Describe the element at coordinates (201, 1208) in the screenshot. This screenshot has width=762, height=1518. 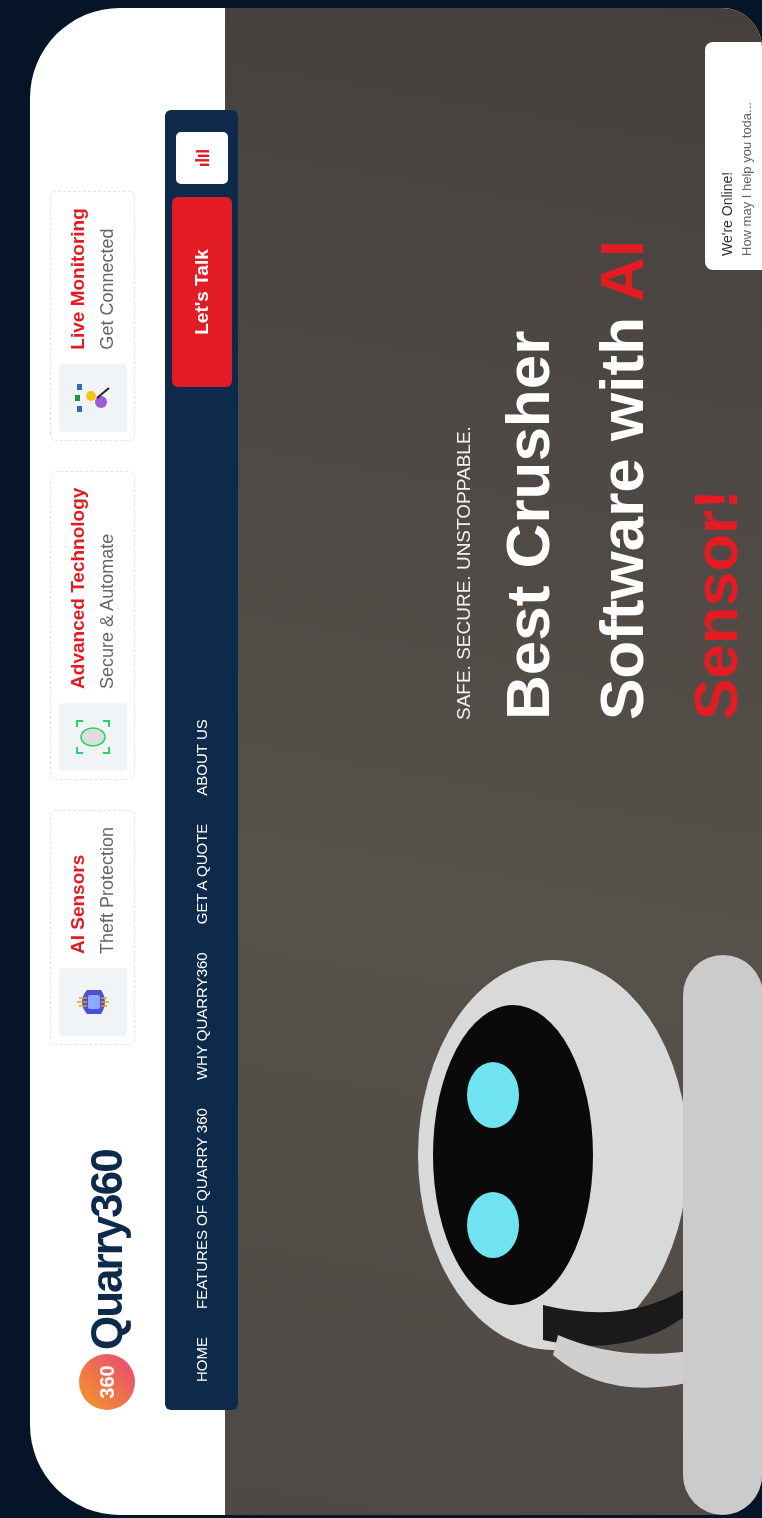
I see `nav-link: FEATURES OF QUARRY 360` at that location.